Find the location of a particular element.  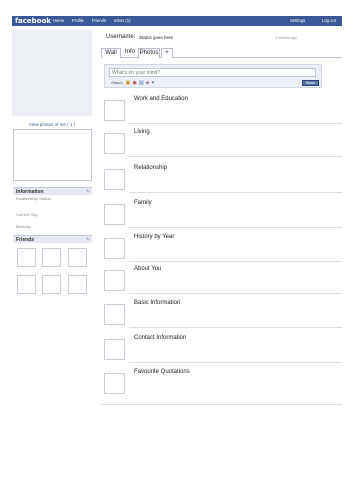

section-title: History by Year is located at coordinates (154, 237).